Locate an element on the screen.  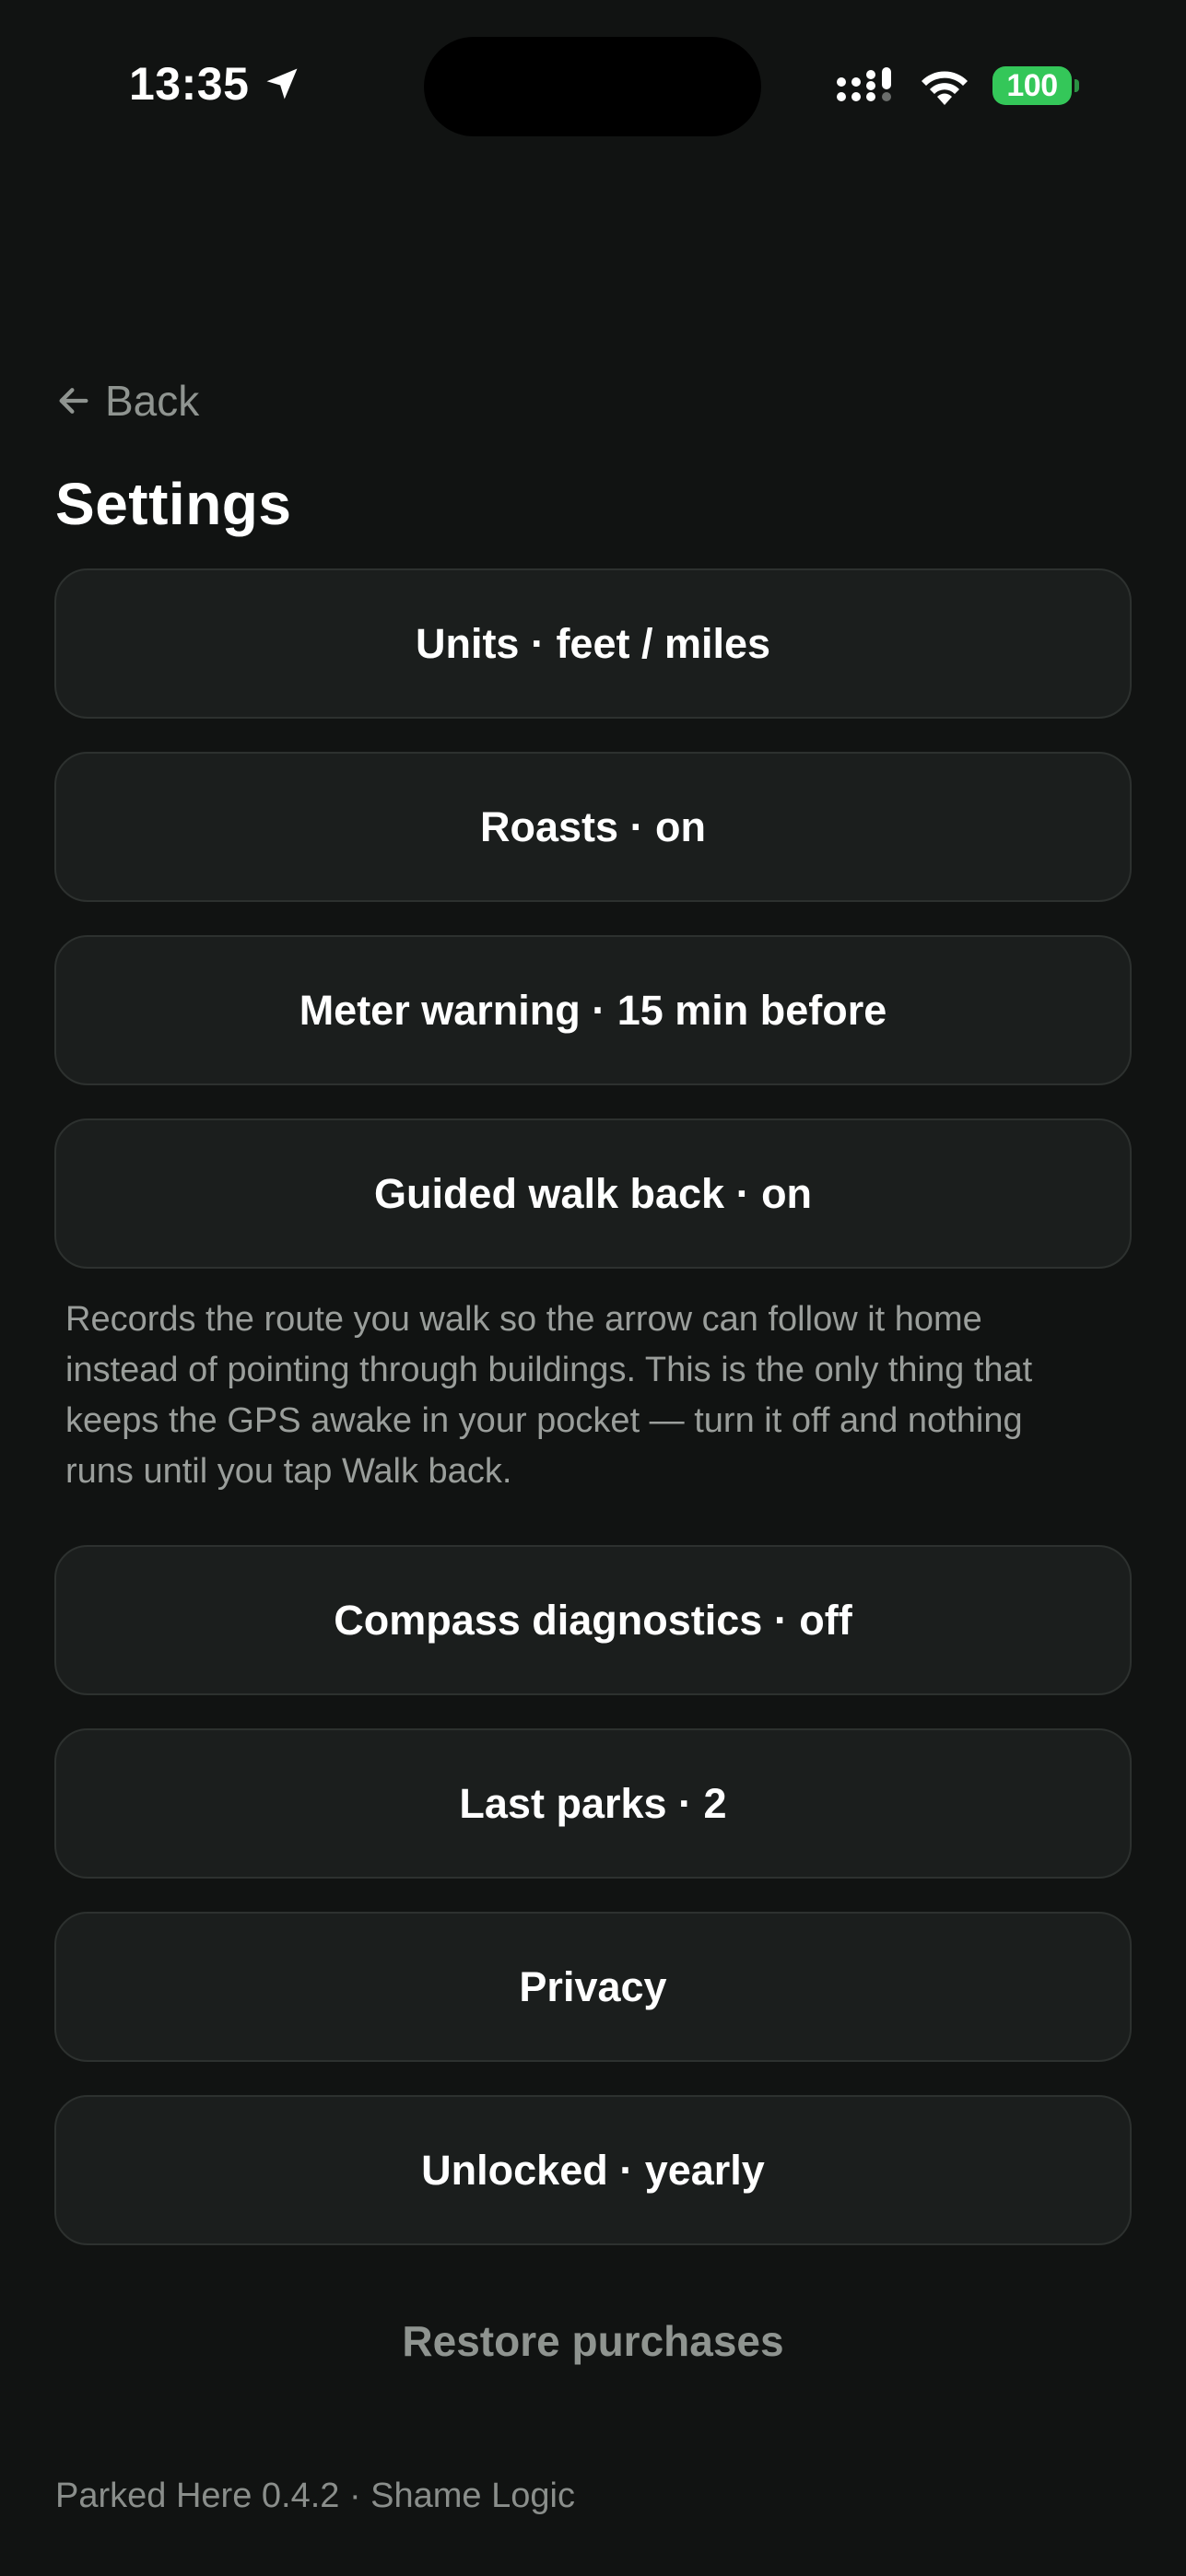
back-label: Back is located at coordinates (152, 401).